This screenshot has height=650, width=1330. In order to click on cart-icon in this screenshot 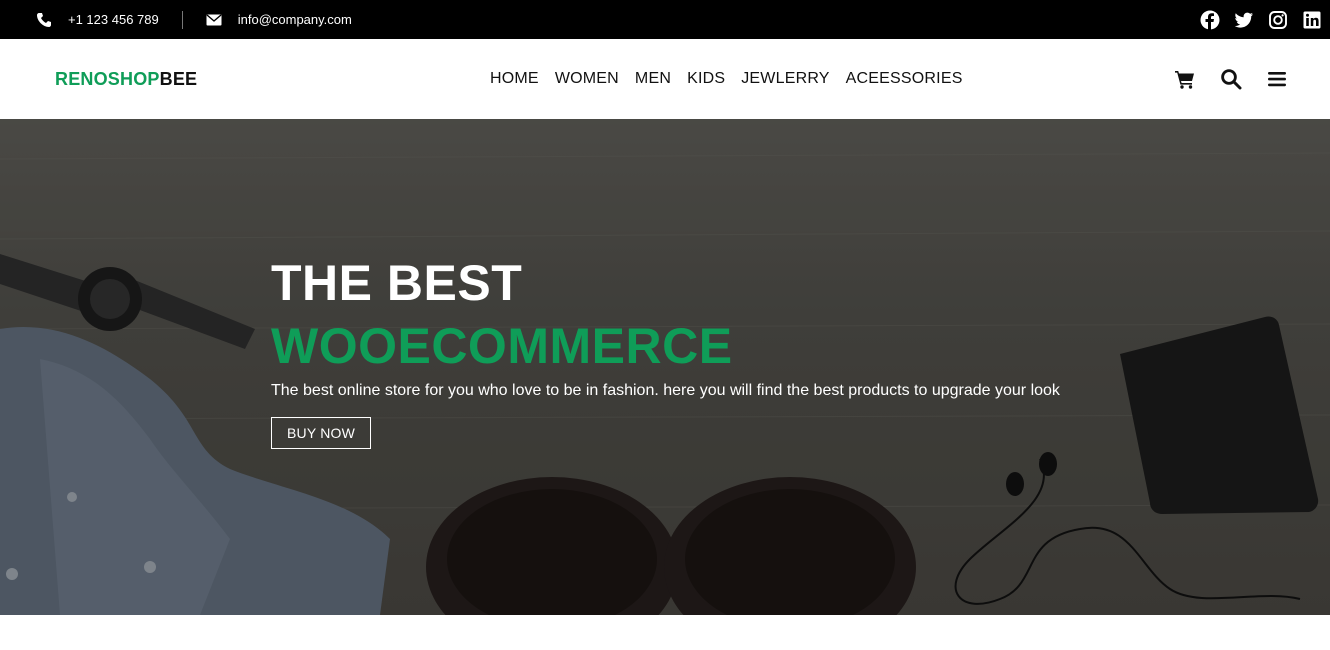, I will do `click(1185, 79)`.